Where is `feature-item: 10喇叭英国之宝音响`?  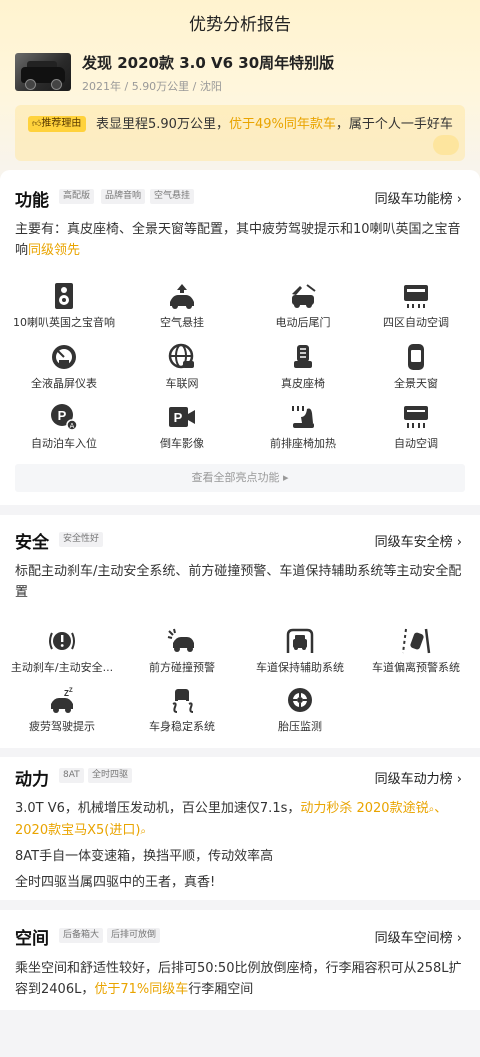
feature-item: 10喇叭英国之宝音响 is located at coordinates (64, 306).